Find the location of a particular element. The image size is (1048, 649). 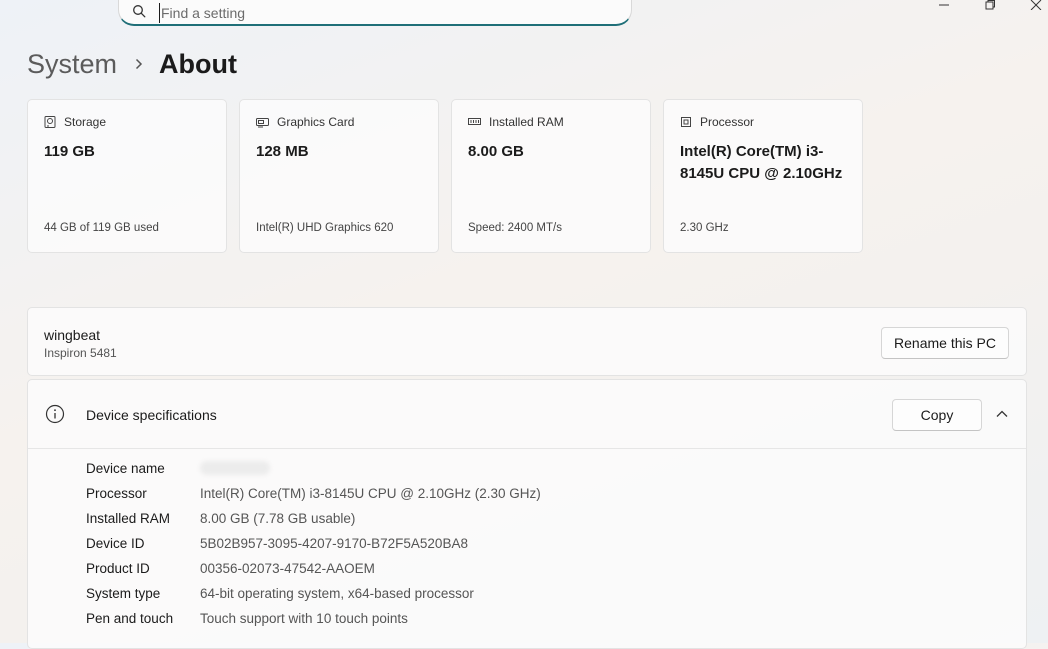

spec-row-device-name: Device name is located at coordinates (313, 472).